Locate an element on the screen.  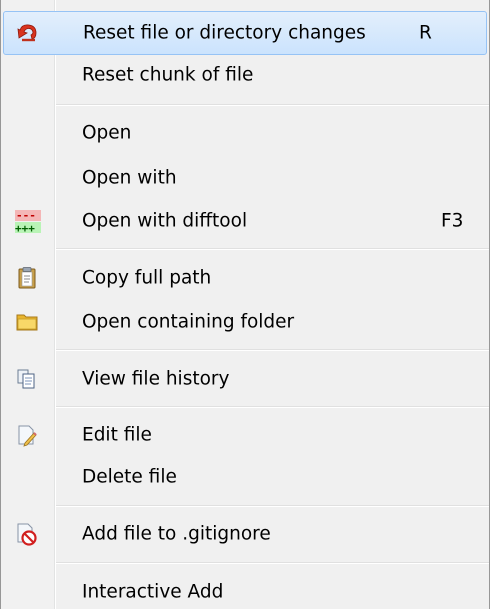
pencil-page-icon is located at coordinates (27, 435).